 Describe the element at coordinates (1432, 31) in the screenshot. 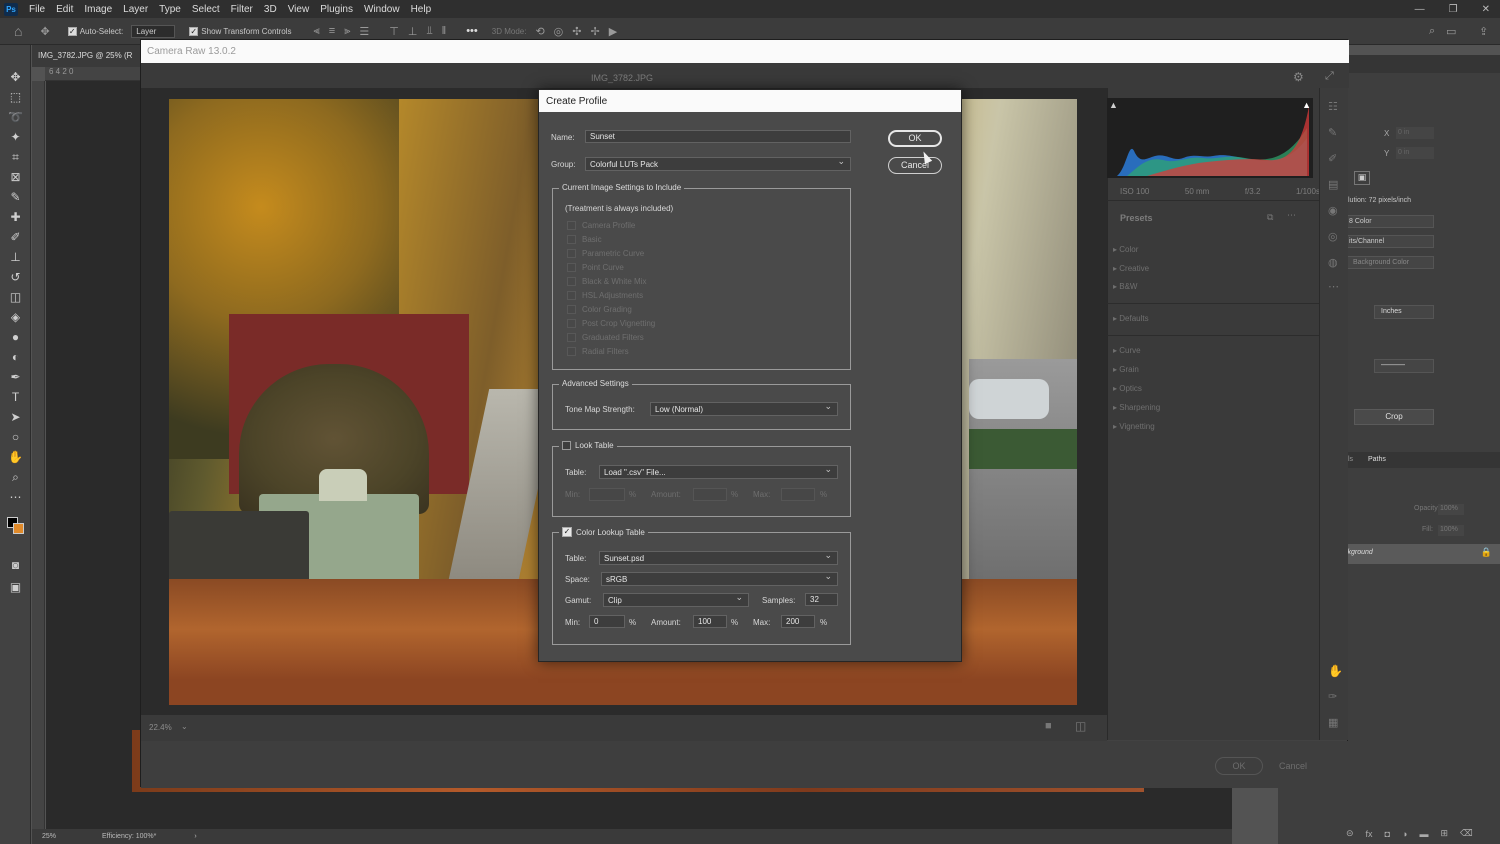

I see `search-icon: ⌕` at that location.